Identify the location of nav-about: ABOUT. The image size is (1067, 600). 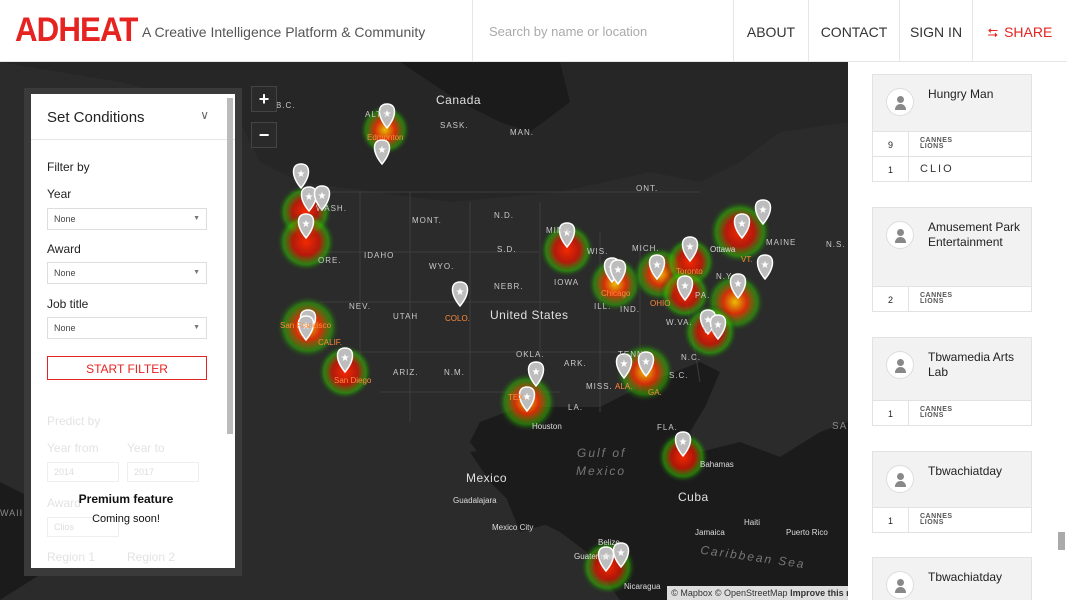
(771, 31).